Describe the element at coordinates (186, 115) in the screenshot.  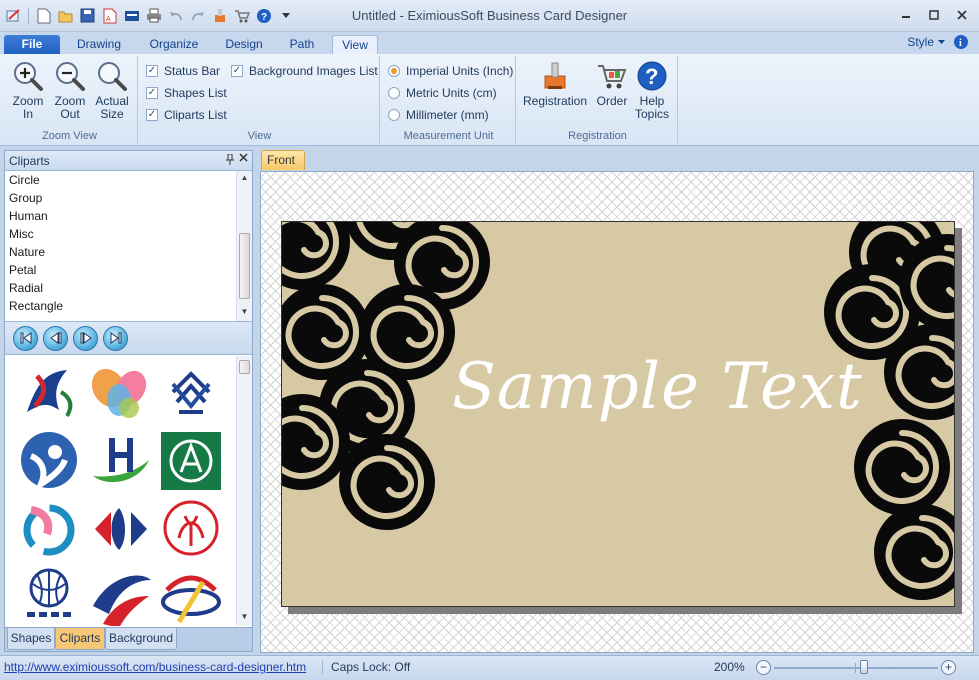
I see `cliparts-list-checkbox: ✓ Cliparts List` at that location.